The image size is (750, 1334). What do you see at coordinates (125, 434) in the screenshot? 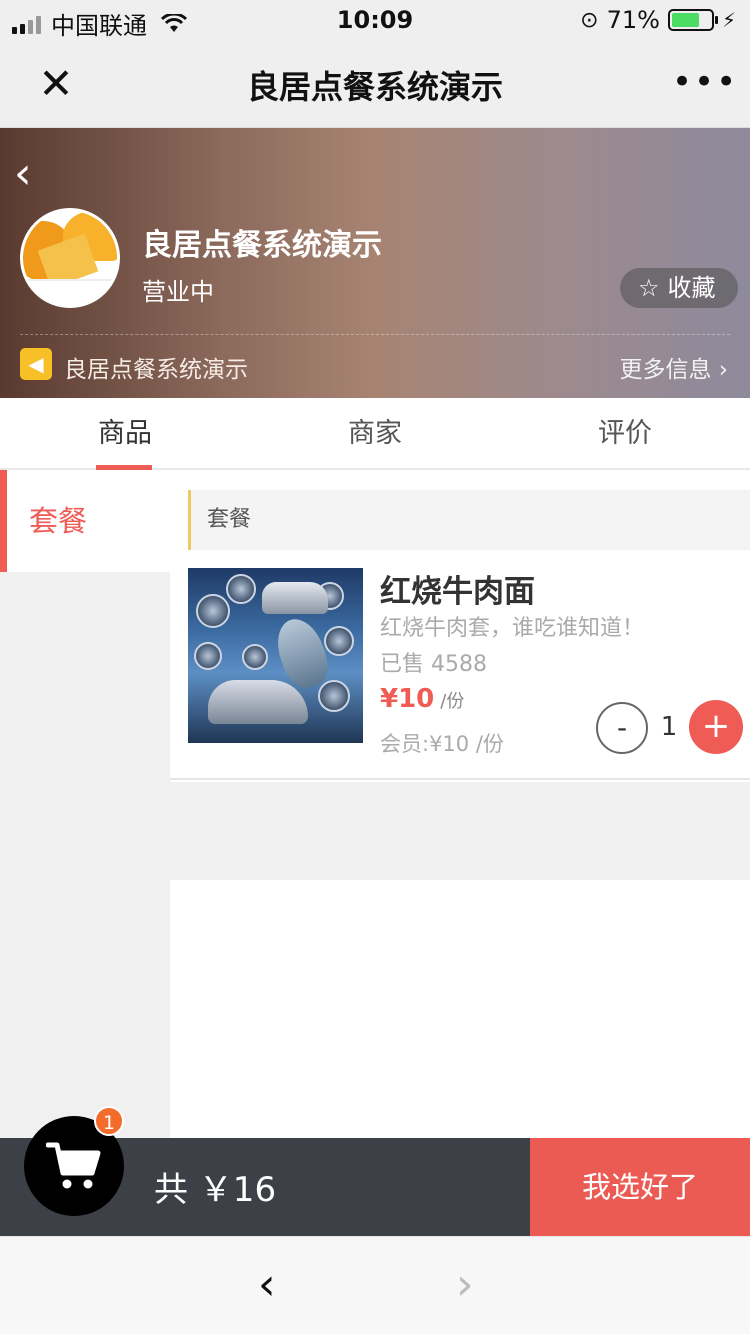
I see `tab-products: 商品` at bounding box center [125, 434].